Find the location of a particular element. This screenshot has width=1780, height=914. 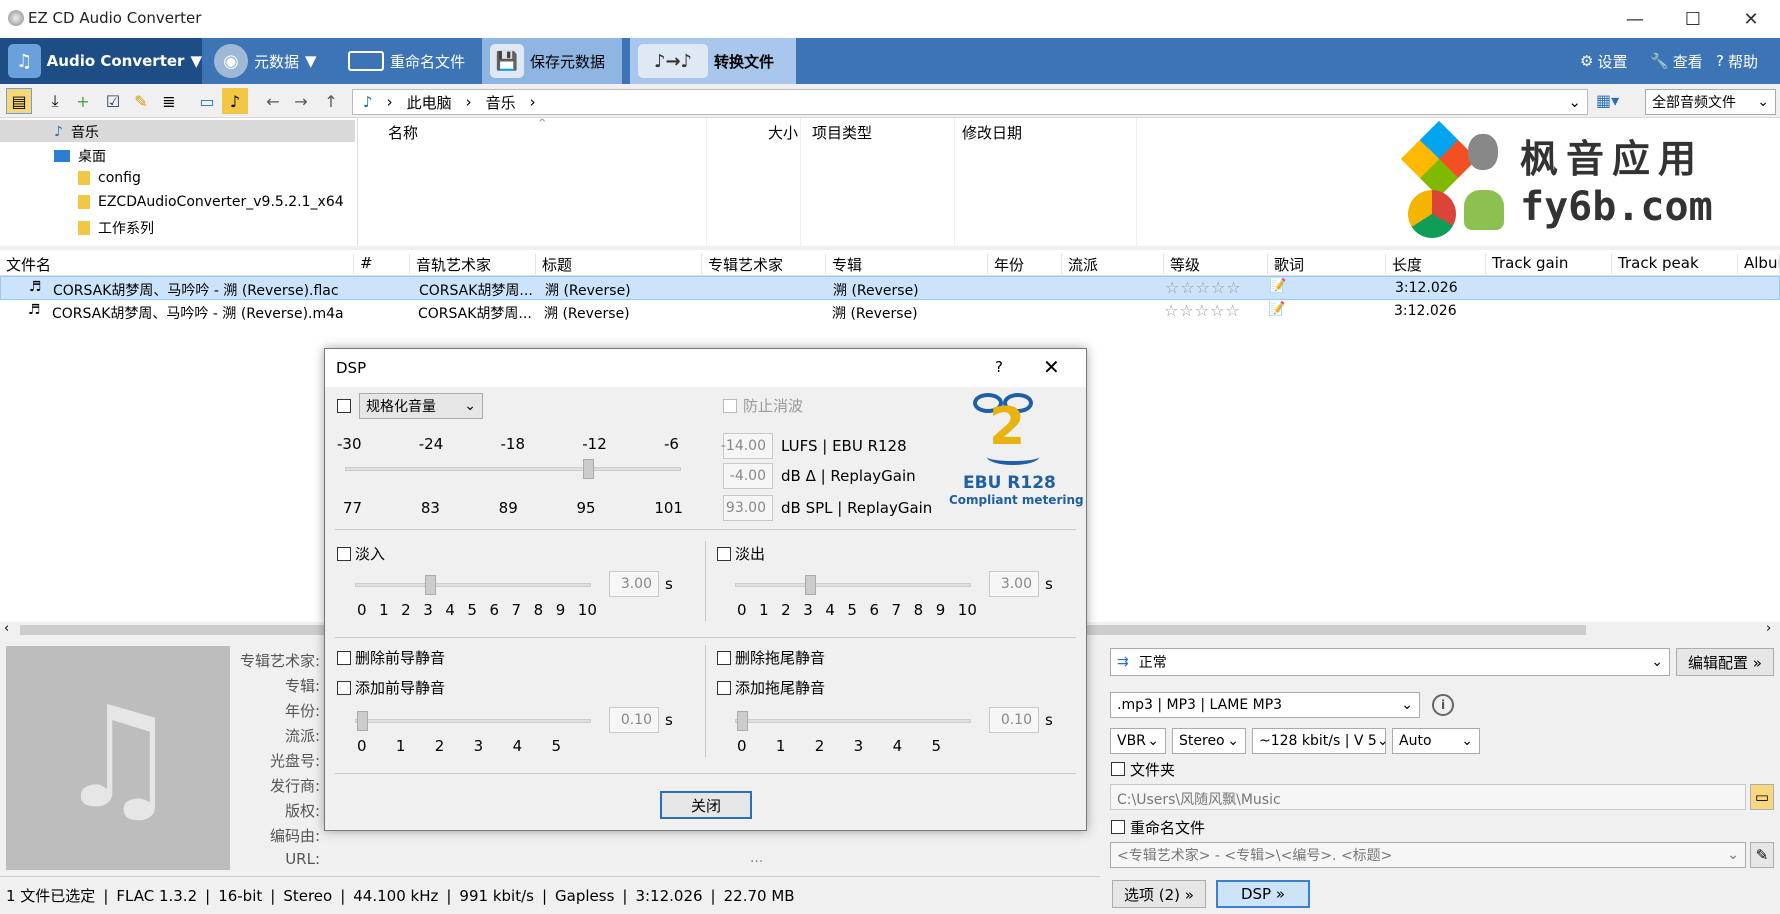

col-rating: 等级 is located at coordinates (1216, 264).